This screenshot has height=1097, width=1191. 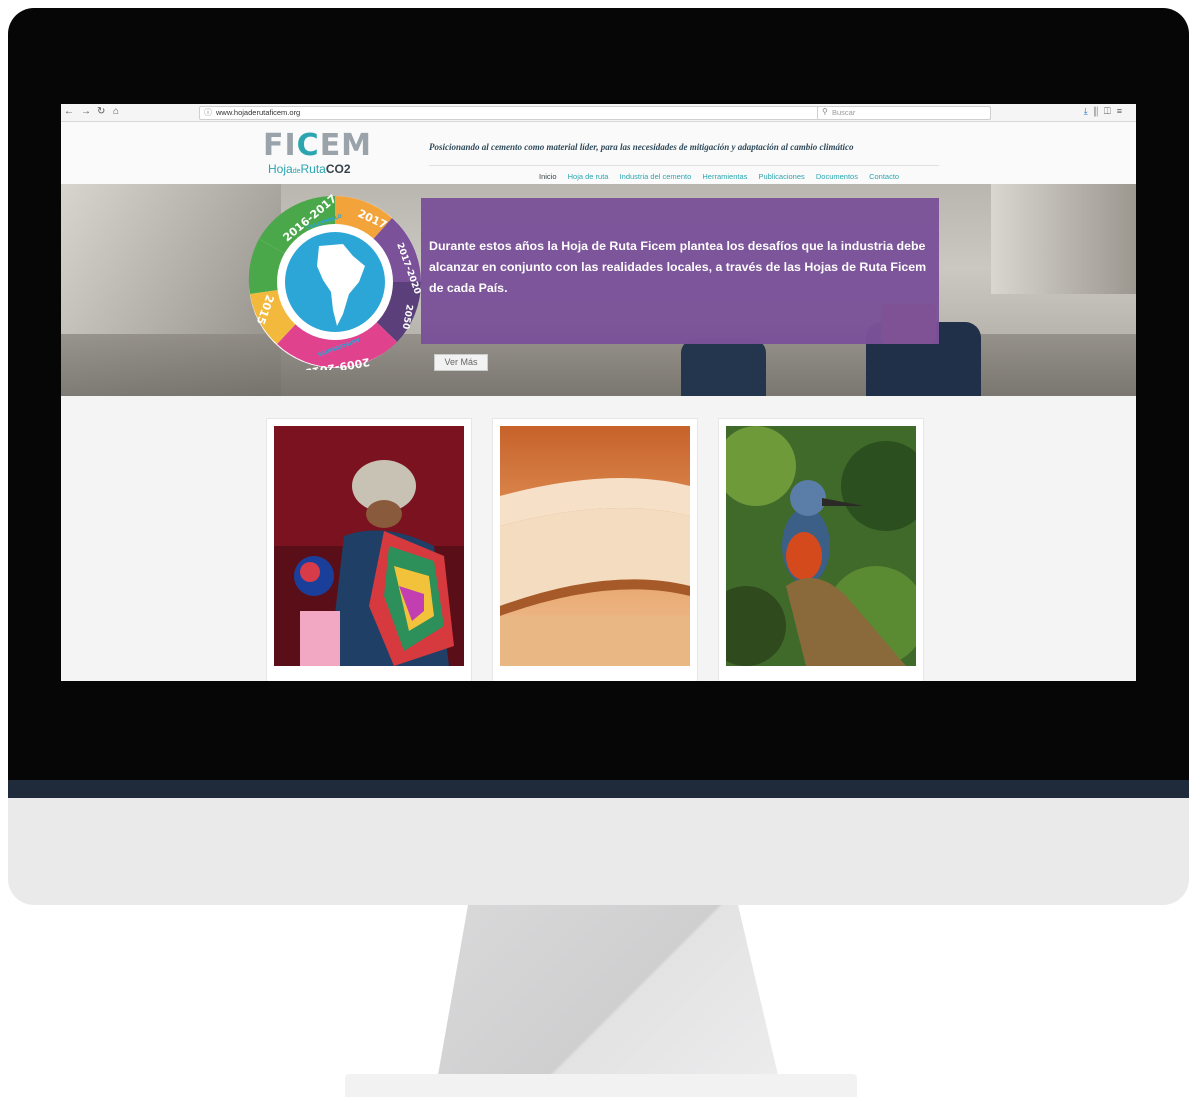 What do you see at coordinates (684, 165) in the screenshot?
I see `header-divider` at bounding box center [684, 165].